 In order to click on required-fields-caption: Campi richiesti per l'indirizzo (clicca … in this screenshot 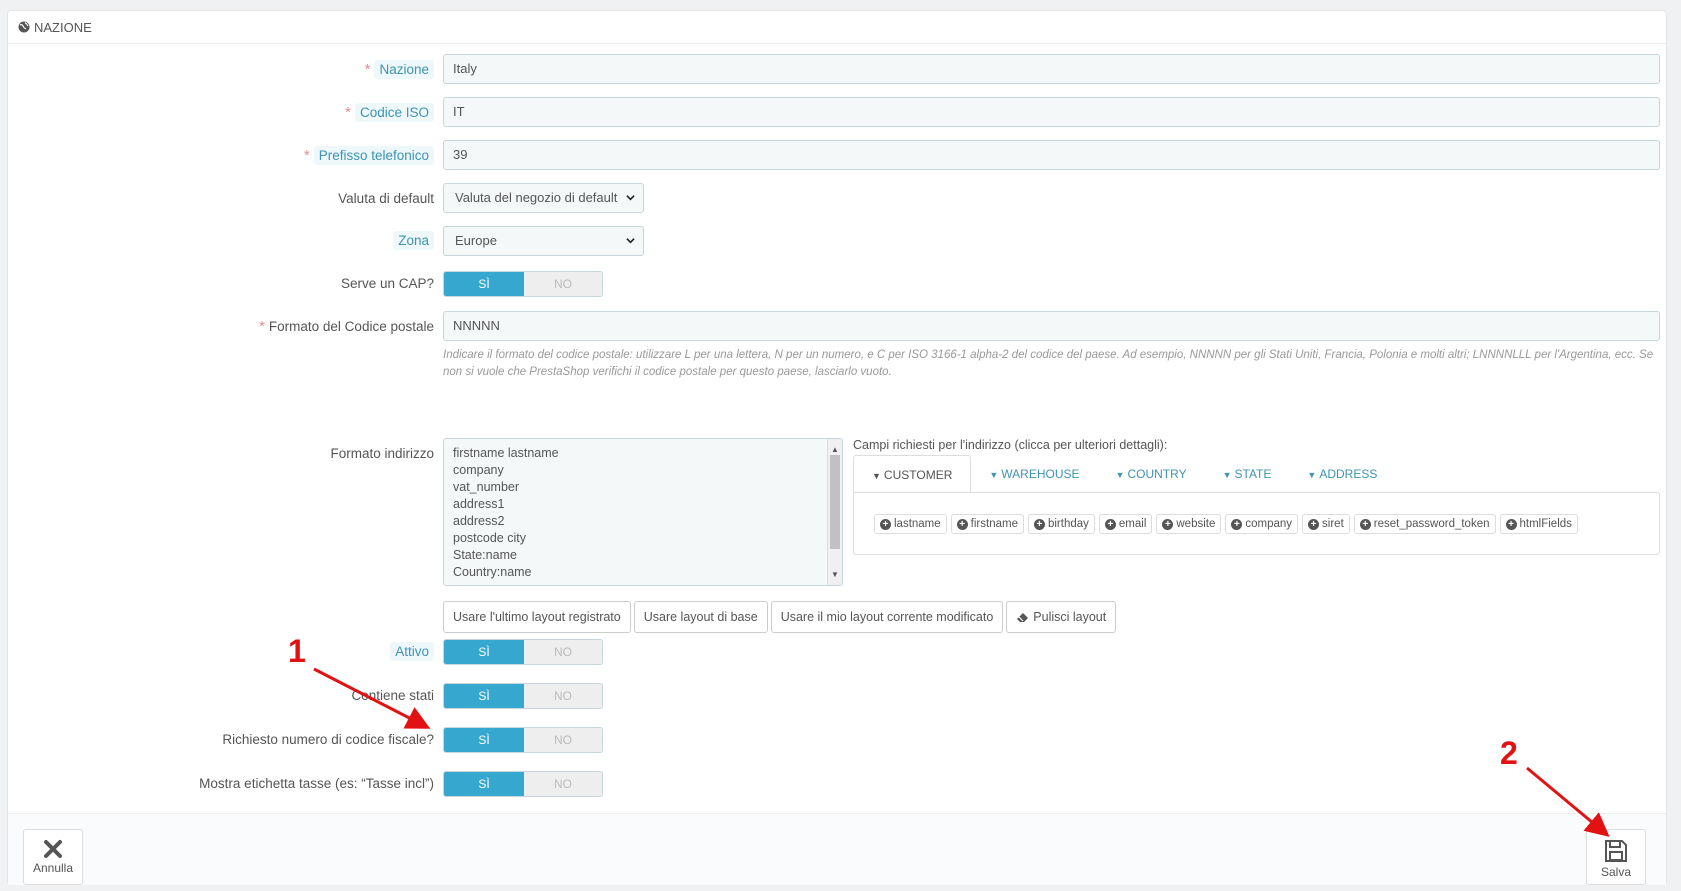, I will do `click(1010, 445)`.